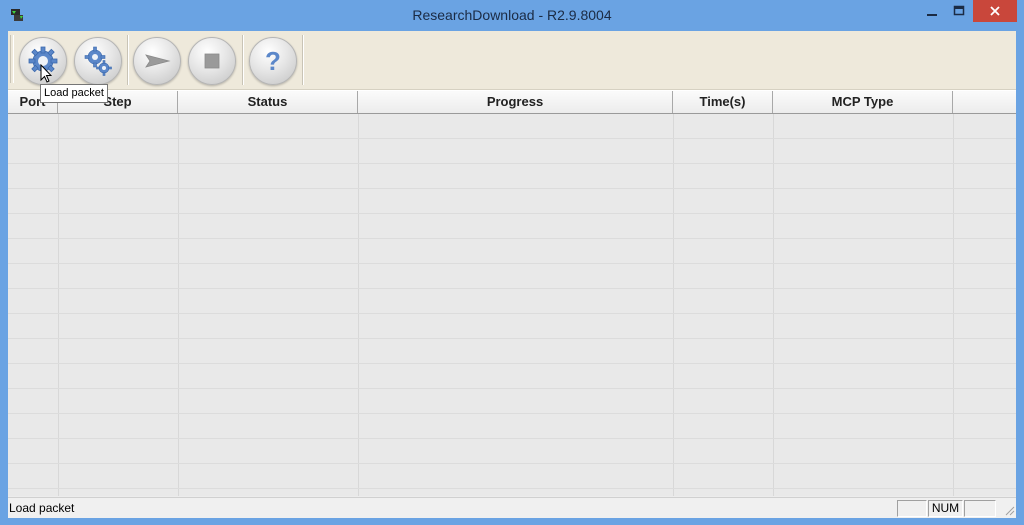  Describe the element at coordinates (1009, 510) in the screenshot. I see `resize-grip-icon` at that location.